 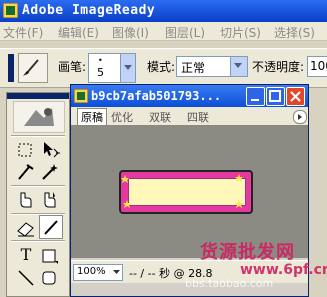 I want to click on lasso-tool-icon, so click(x=26, y=172).